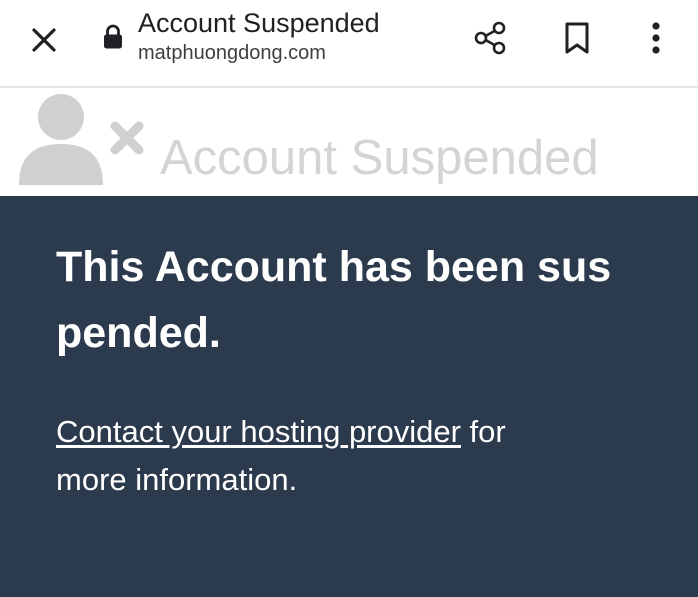 The image size is (698, 597). Describe the element at coordinates (483, 431) in the screenshot. I see `notice-info-suffix: for` at that location.